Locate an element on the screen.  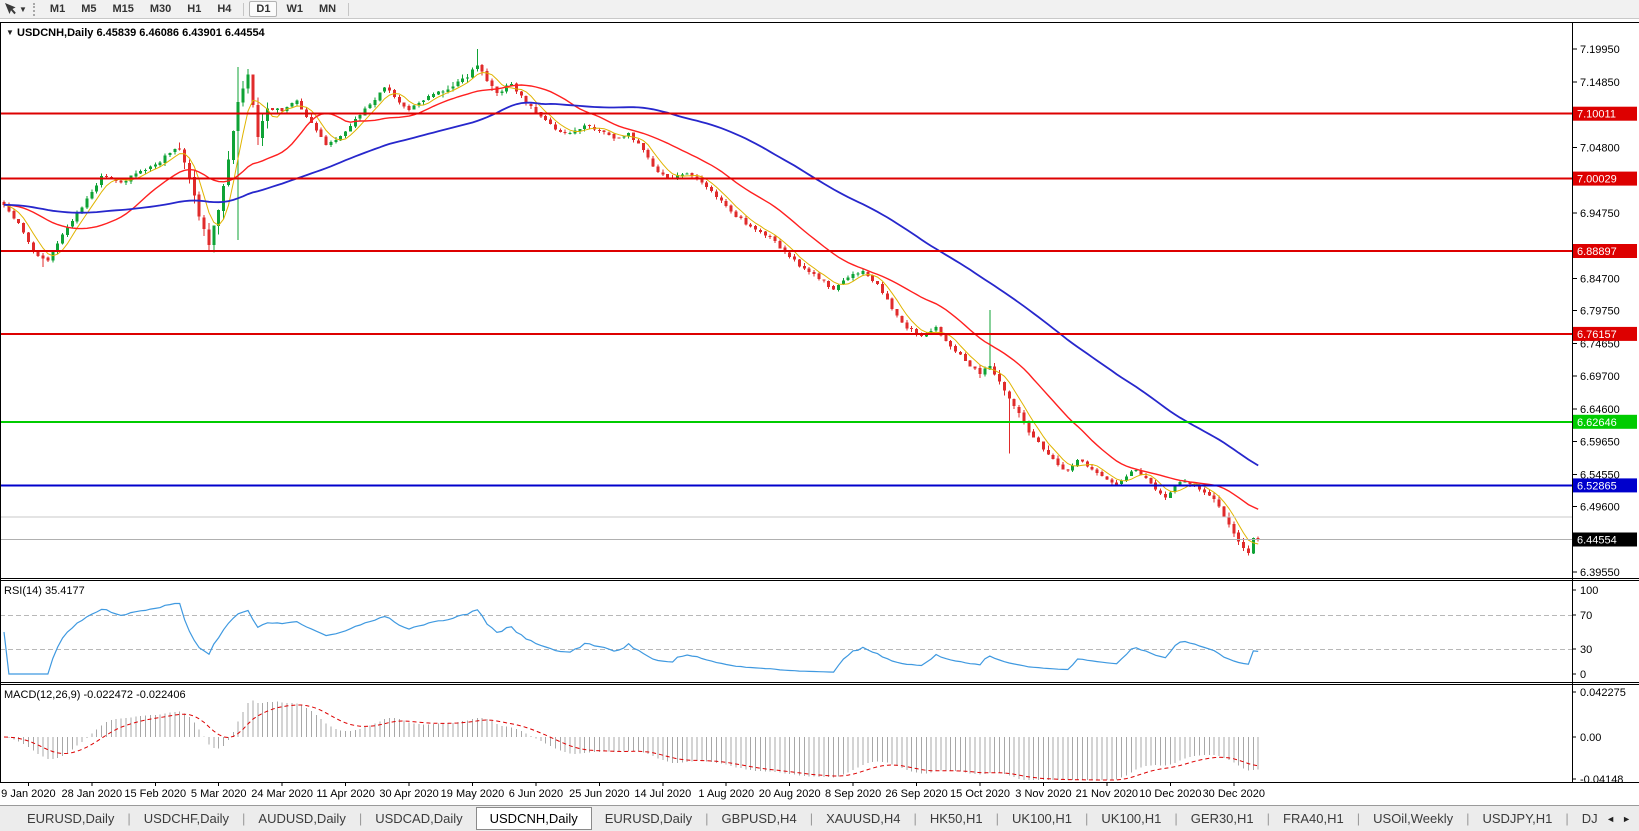
time-axis-label: 3 Nov 2020 is located at coordinates (1043, 794).